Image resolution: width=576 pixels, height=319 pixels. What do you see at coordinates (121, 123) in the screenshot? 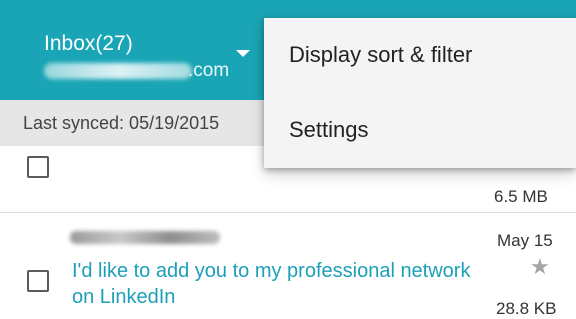
I see `last-synced-text: Last synced: 05/19/2015` at bounding box center [121, 123].